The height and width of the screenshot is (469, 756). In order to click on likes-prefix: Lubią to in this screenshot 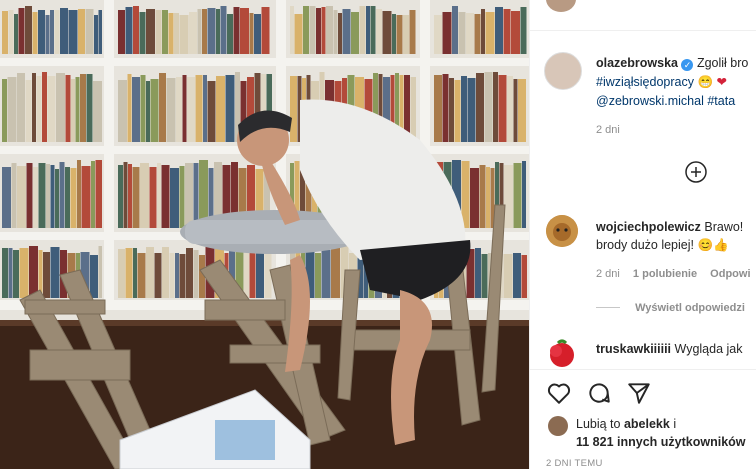, I will do `click(598, 424)`.